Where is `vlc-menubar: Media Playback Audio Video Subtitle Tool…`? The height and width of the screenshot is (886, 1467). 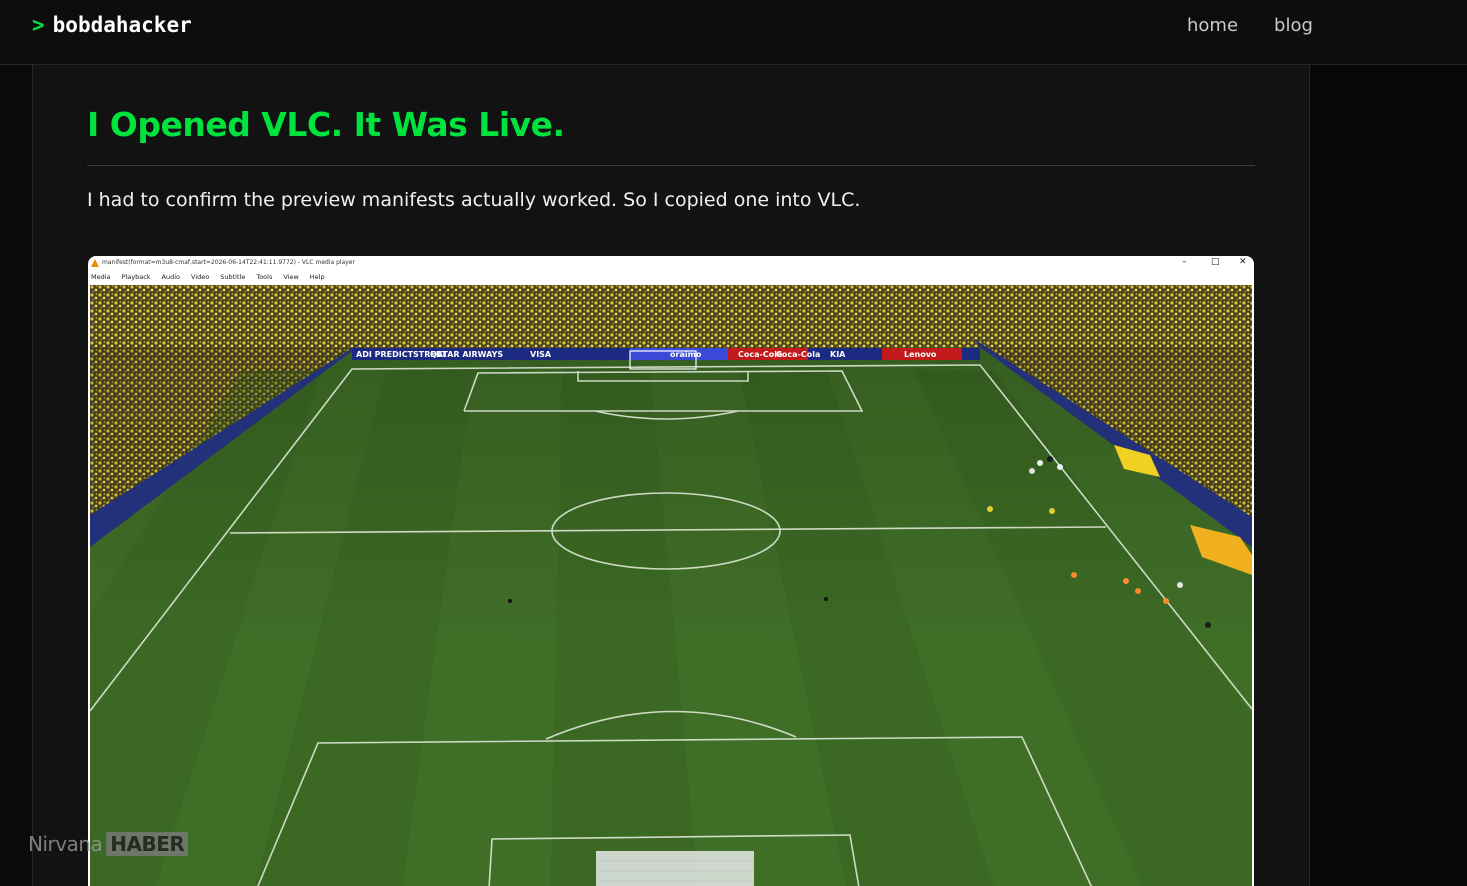
vlc-menubar: Media Playback Audio Video Subtitle Tool… is located at coordinates (671, 277).